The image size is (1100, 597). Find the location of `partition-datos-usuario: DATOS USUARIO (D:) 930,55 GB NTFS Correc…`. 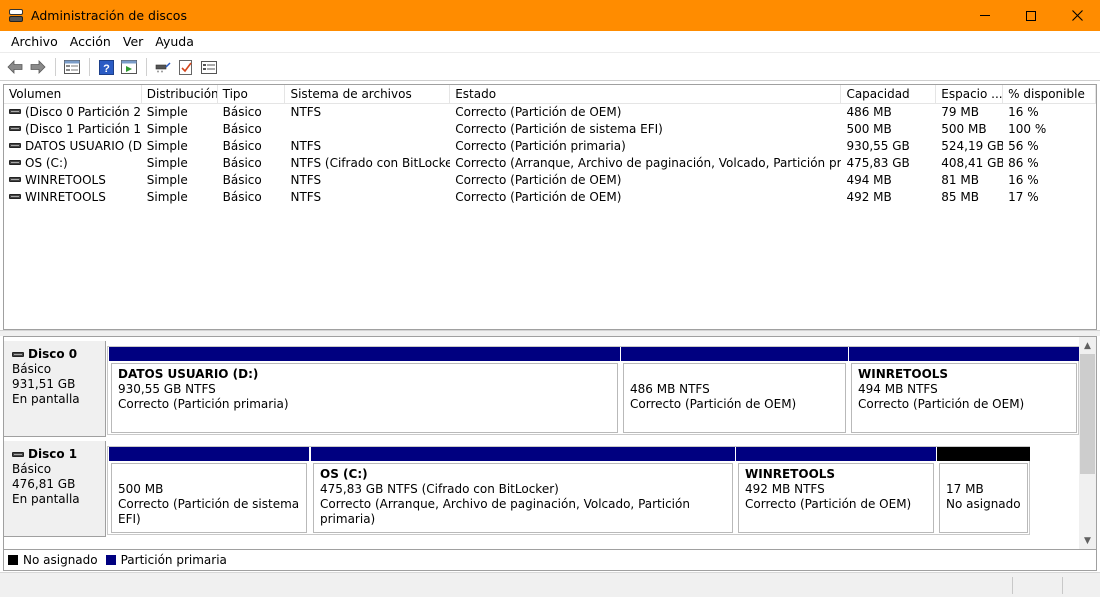

partition-datos-usuario: DATOS USUARIO (D:) 930,55 GB NTFS Correc… is located at coordinates (364, 390).